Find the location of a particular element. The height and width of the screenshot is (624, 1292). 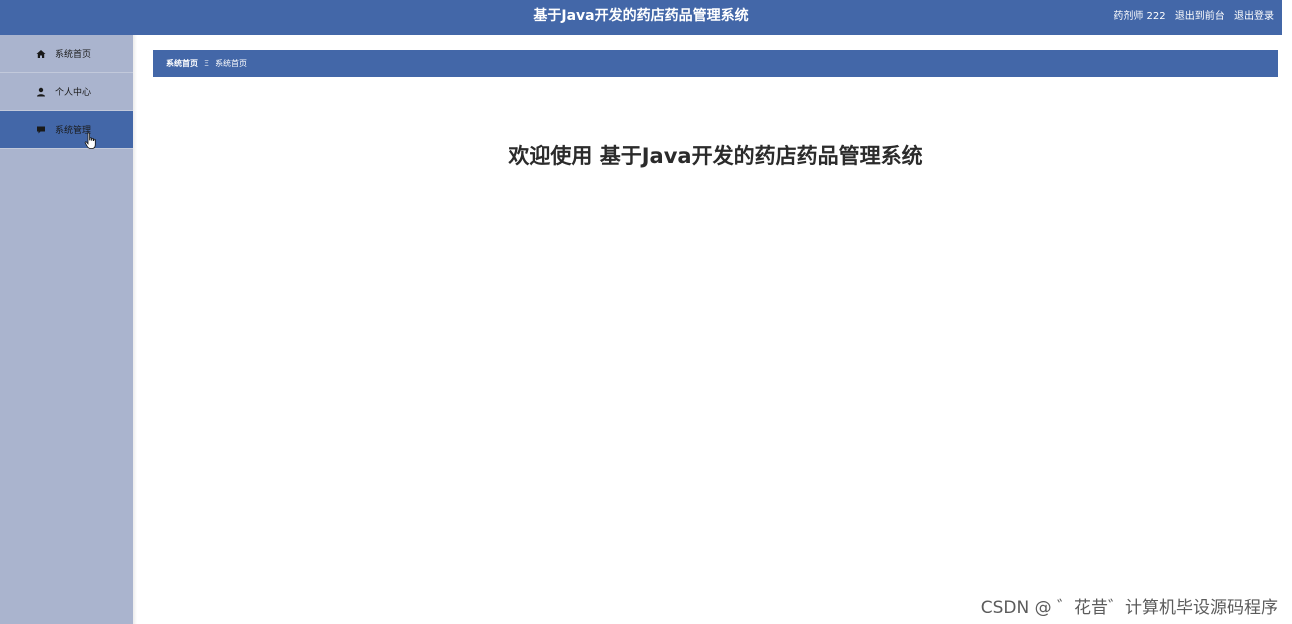

chat-icon is located at coordinates (41, 129).